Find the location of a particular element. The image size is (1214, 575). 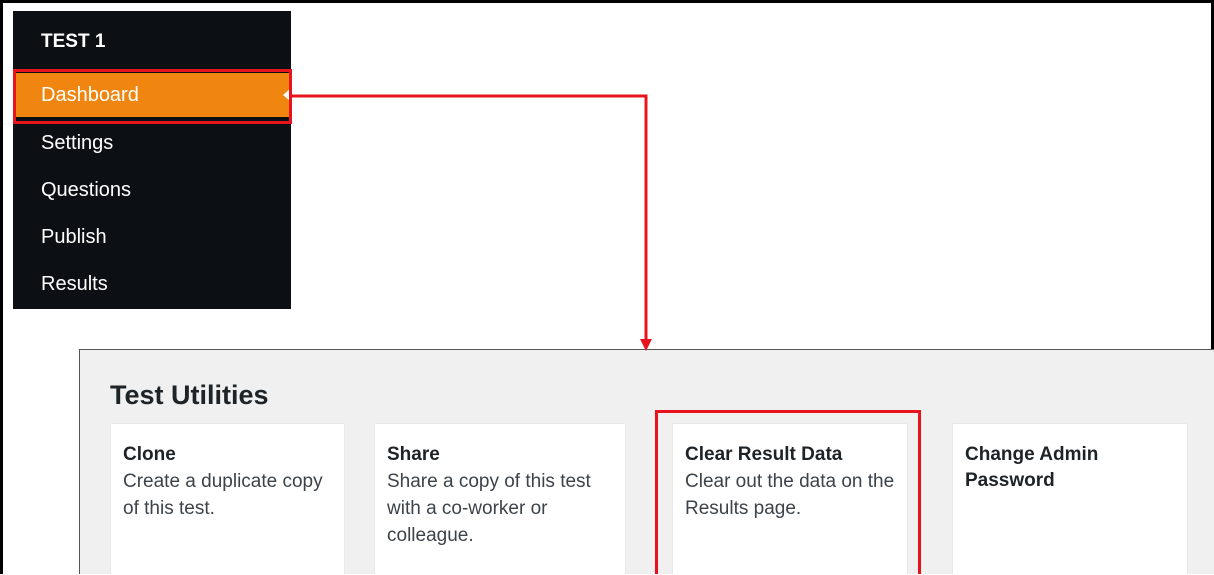

sidebar-item-label: Questions is located at coordinates (86, 190).